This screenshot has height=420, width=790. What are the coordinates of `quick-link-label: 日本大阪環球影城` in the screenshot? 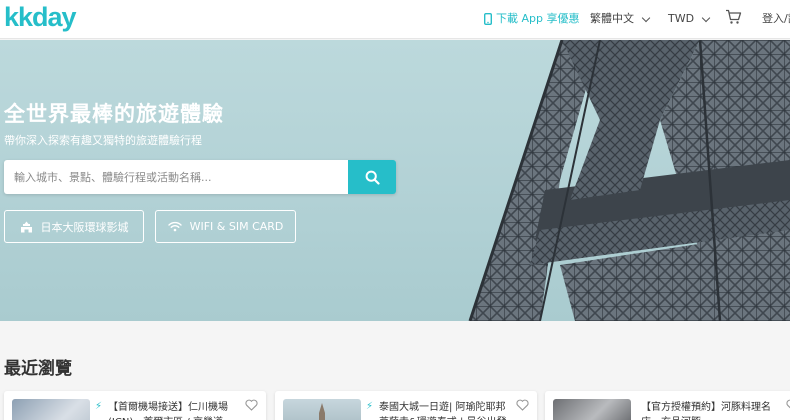 It's located at (84, 227).